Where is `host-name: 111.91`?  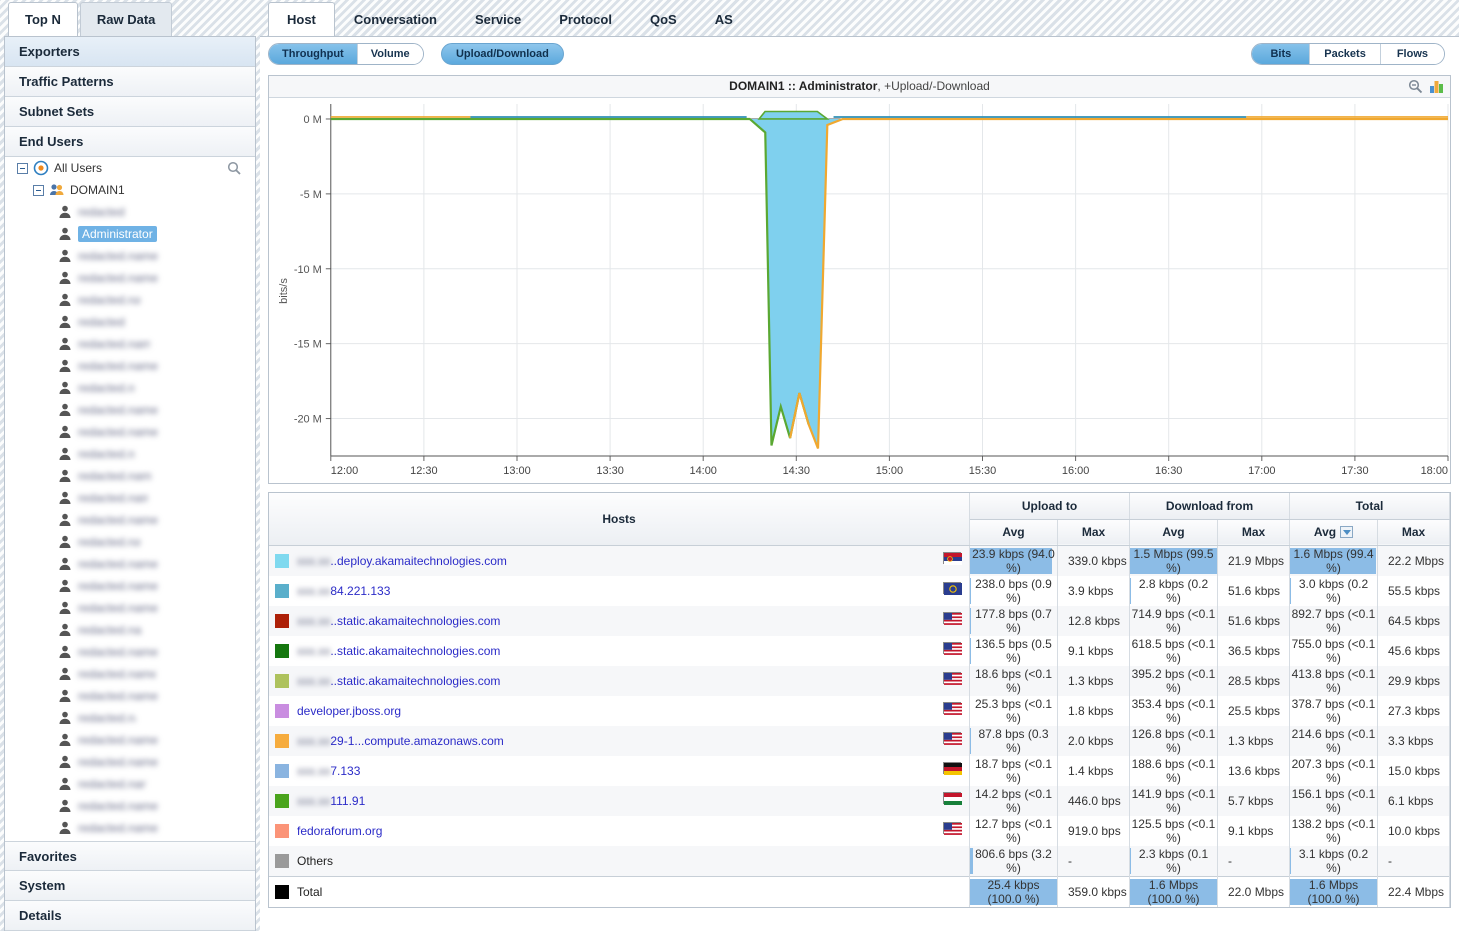
host-name: 111.91 is located at coordinates (347, 801).